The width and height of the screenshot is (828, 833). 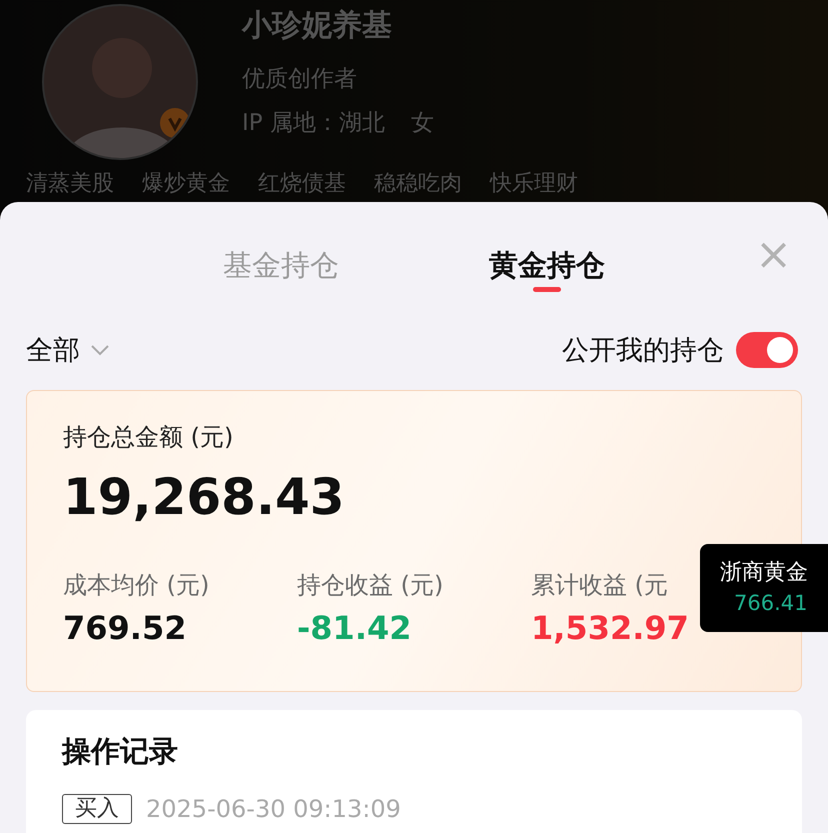 What do you see at coordinates (68, 350) in the screenshot?
I see `filter-dropdown: 全部` at bounding box center [68, 350].